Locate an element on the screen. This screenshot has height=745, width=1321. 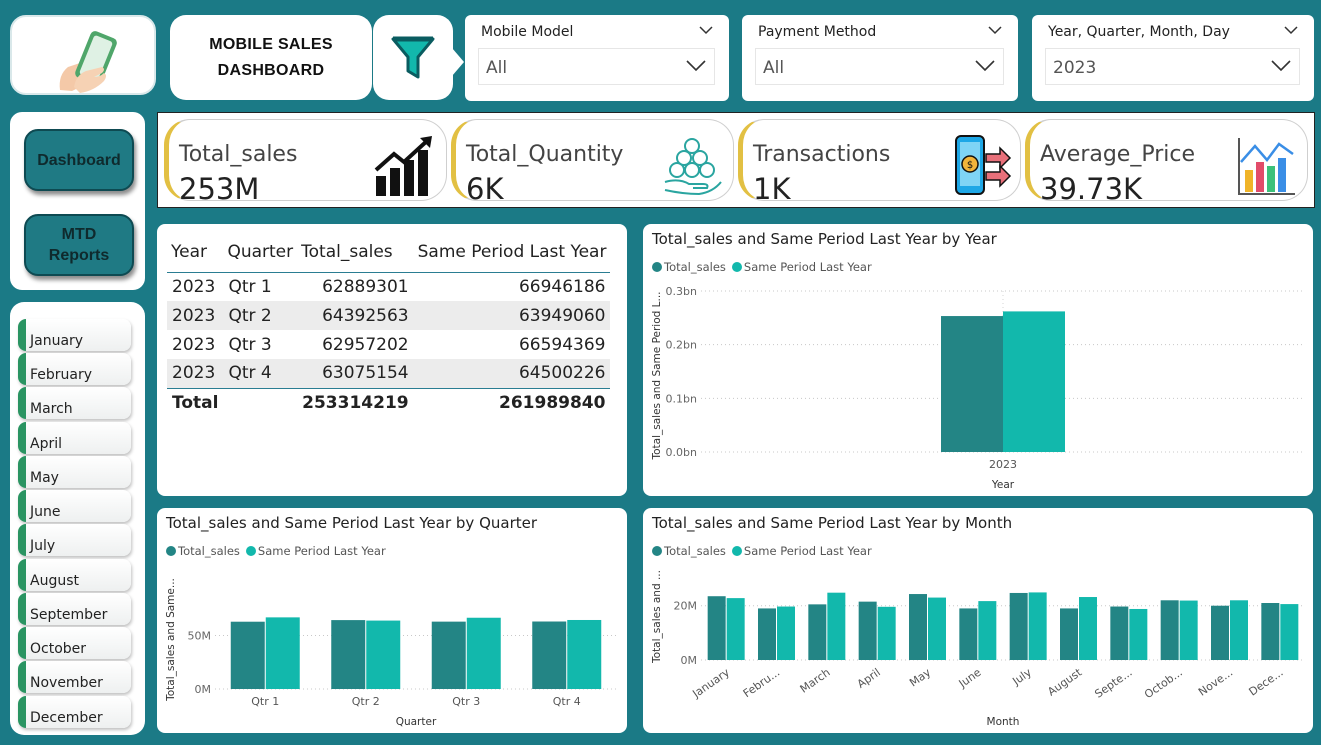
phone-in-hand-icon is located at coordinates (88, 62).